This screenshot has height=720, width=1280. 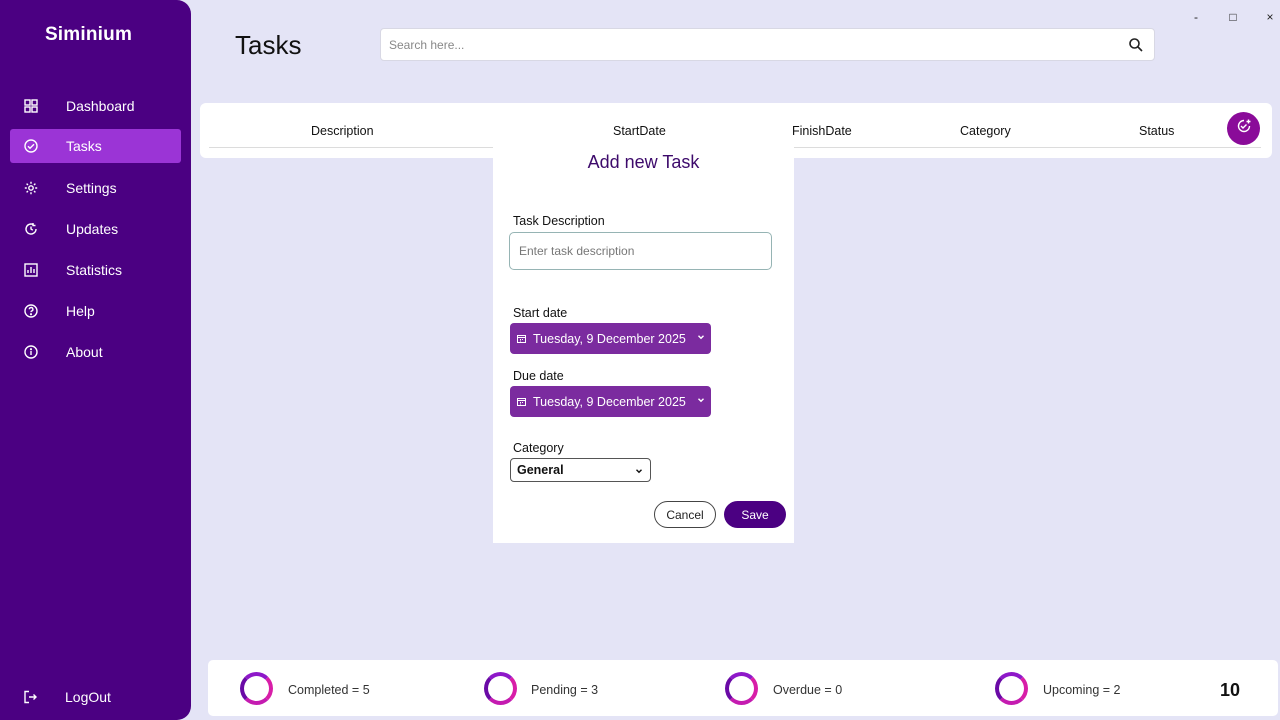 I want to click on category-select: General, so click(x=580, y=470).